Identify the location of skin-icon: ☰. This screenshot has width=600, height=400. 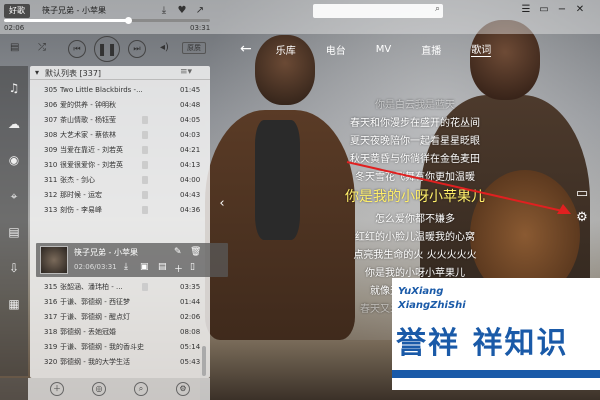
(526, 9).